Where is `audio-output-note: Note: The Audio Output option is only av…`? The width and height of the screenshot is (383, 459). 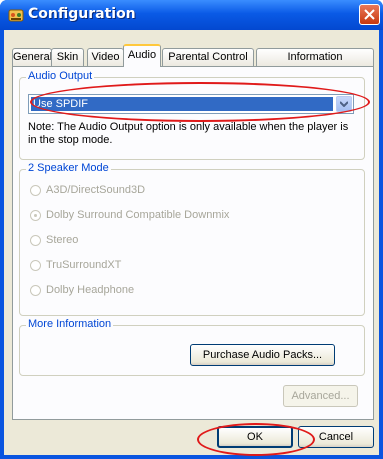
audio-output-note: Note: The Audio Output option is only av… is located at coordinates (188, 133).